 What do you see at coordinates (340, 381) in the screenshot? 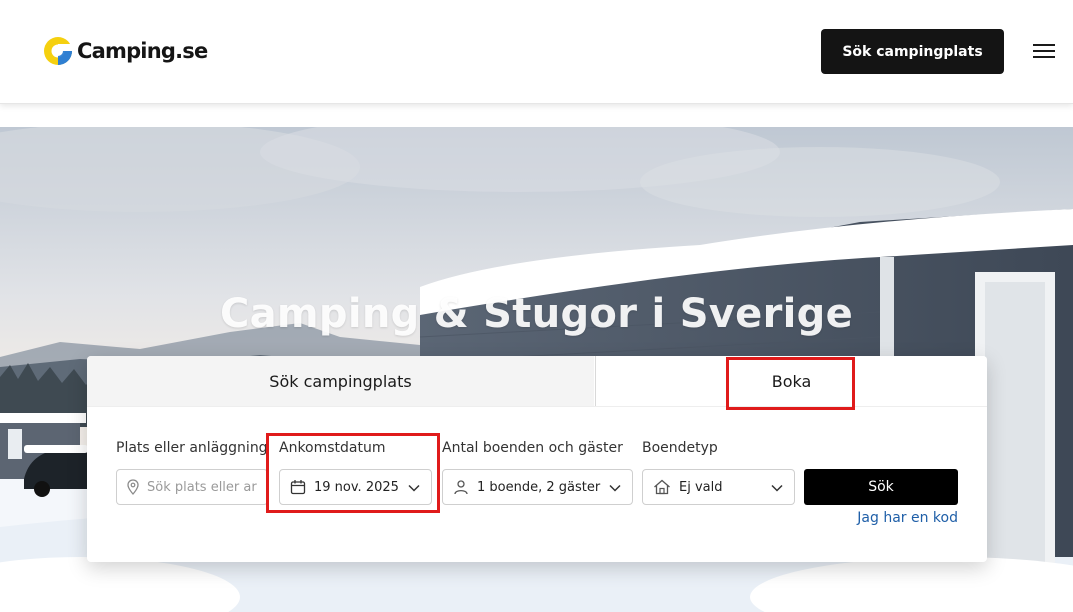
I see `tab-search-campsite: Sök campingplats` at bounding box center [340, 381].